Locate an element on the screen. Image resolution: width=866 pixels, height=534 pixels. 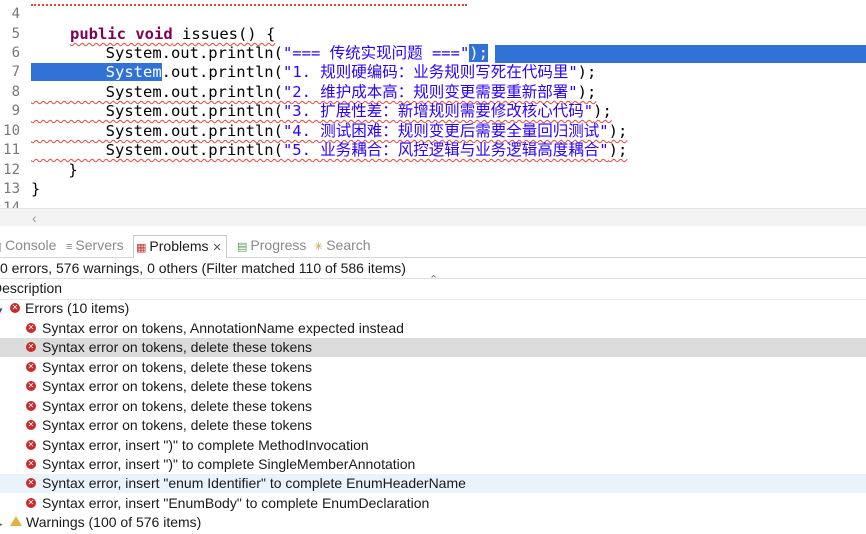
problems-icon: ▦ is located at coordinates (141, 248).